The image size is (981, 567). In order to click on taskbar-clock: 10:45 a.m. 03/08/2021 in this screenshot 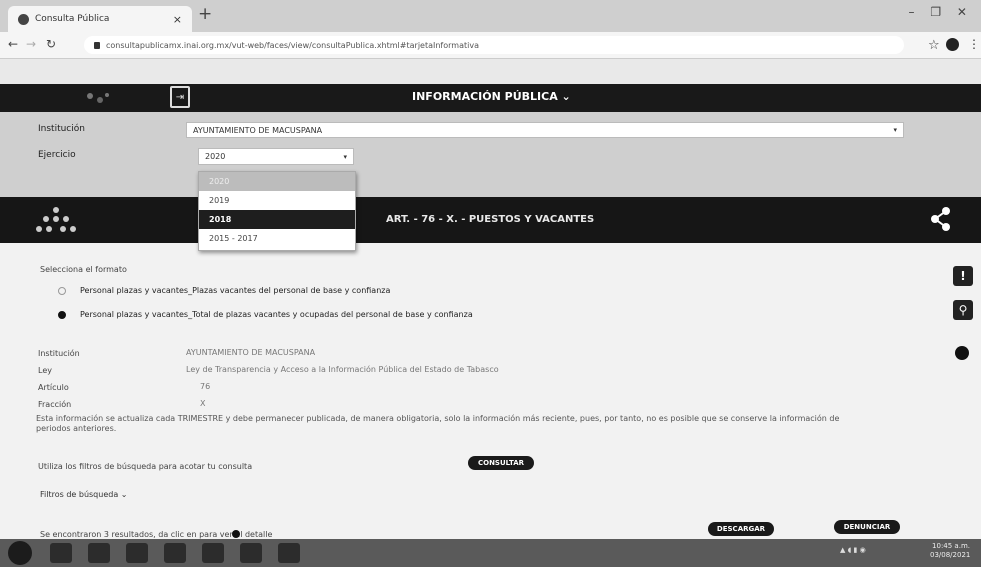, I will do `click(950, 551)`.